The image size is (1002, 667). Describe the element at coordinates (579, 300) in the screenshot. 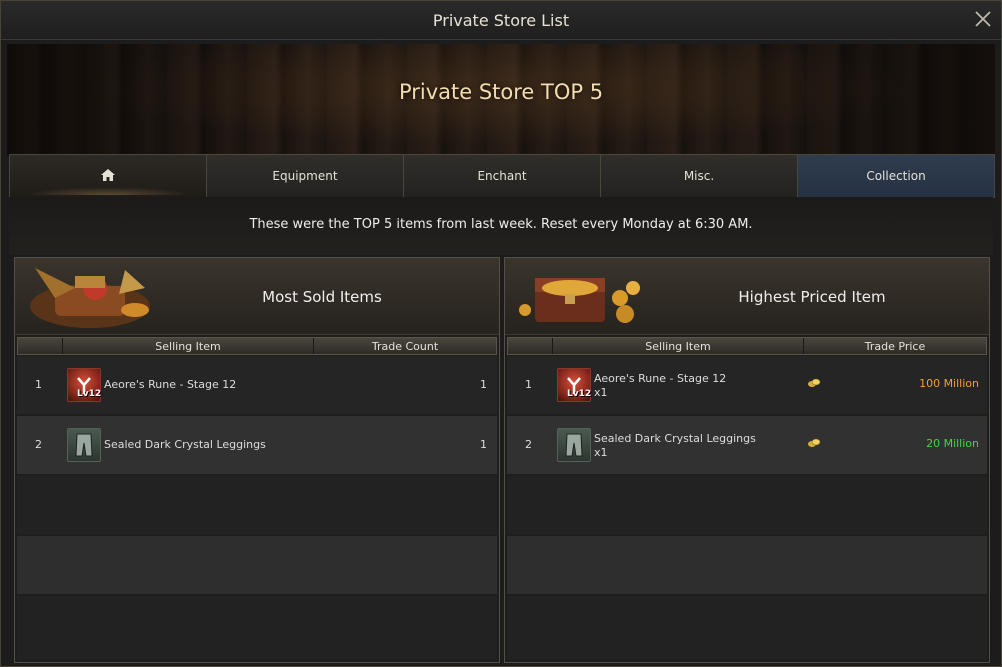

I see `treasure-chest-icon` at that location.